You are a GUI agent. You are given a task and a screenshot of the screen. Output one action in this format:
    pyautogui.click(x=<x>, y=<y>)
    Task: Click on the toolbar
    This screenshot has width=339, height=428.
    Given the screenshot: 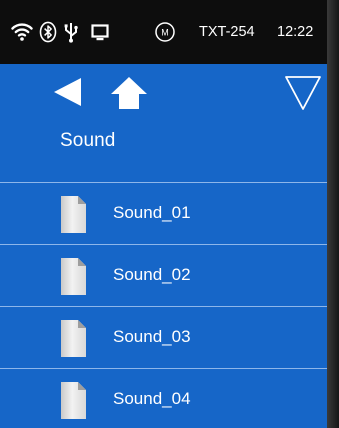 What is the action you would take?
    pyautogui.click(x=163, y=92)
    